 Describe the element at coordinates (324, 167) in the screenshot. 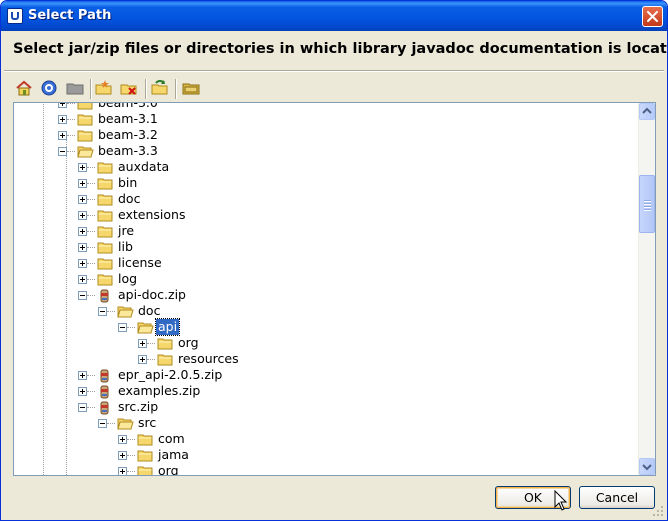

I see `tree-item-folder: auxdata` at that location.